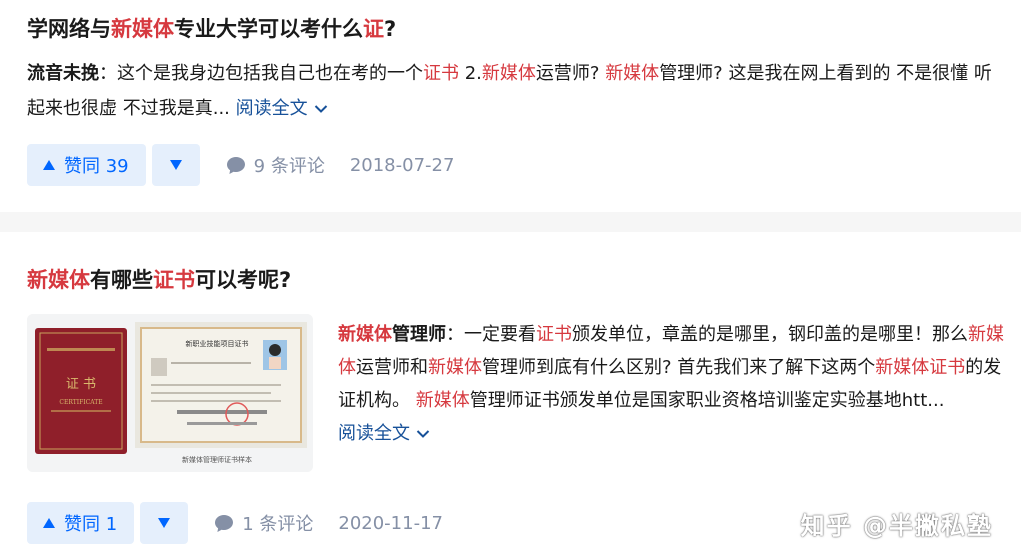  I want to click on upvote-button: 赞同 1, so click(81, 523).